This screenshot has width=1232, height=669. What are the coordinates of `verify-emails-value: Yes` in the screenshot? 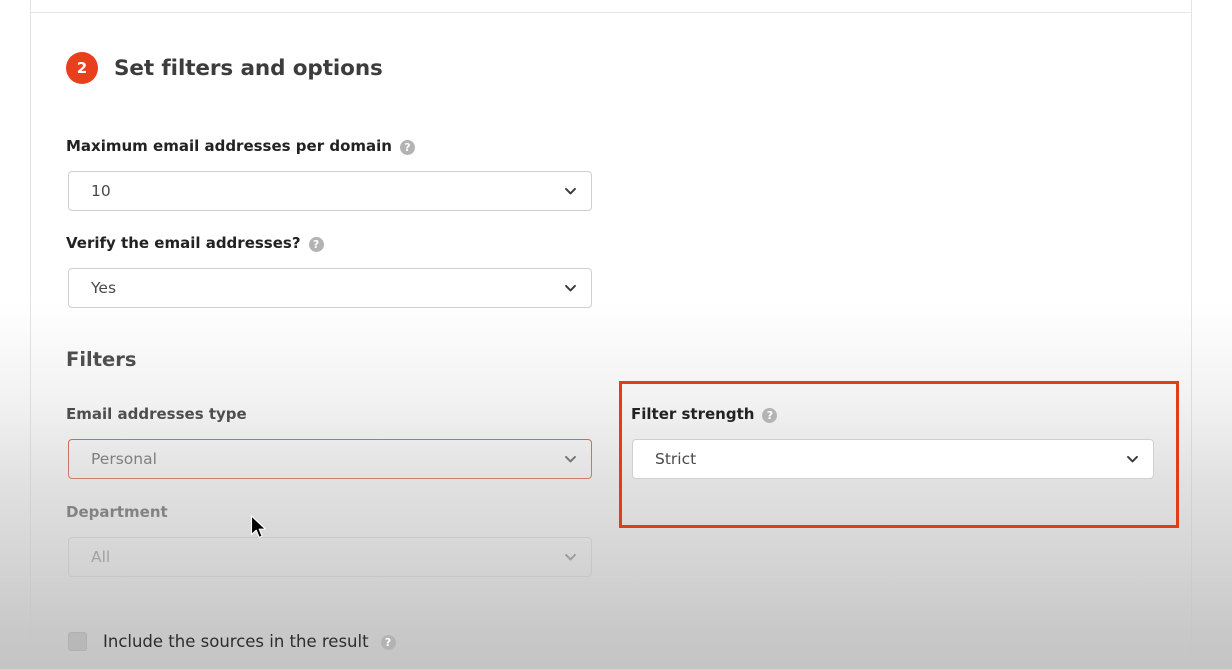 It's located at (104, 288).